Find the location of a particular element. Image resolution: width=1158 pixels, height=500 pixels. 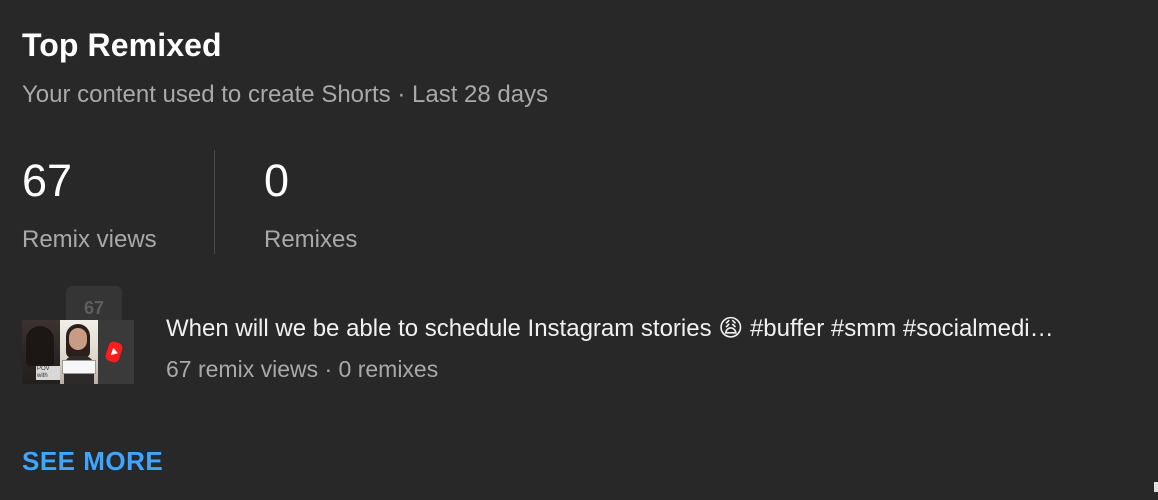

metric-remixes: 0 Remixes is located at coordinates (310, 205).